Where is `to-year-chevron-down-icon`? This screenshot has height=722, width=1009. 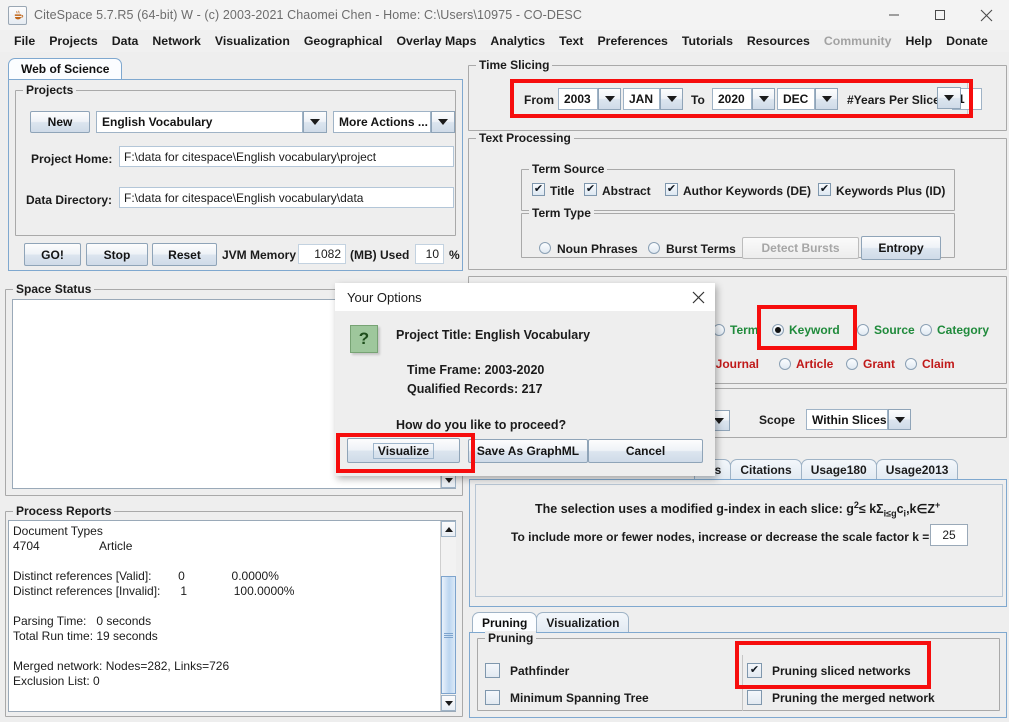 to-year-chevron-down-icon is located at coordinates (763, 99).